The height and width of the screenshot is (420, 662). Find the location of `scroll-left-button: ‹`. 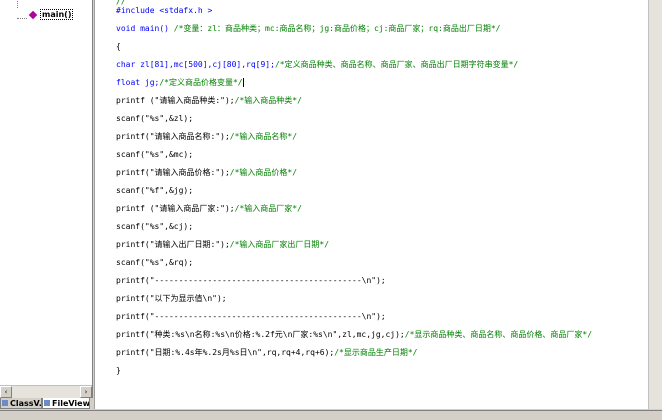

scroll-left-button: ‹ is located at coordinates (6, 392).